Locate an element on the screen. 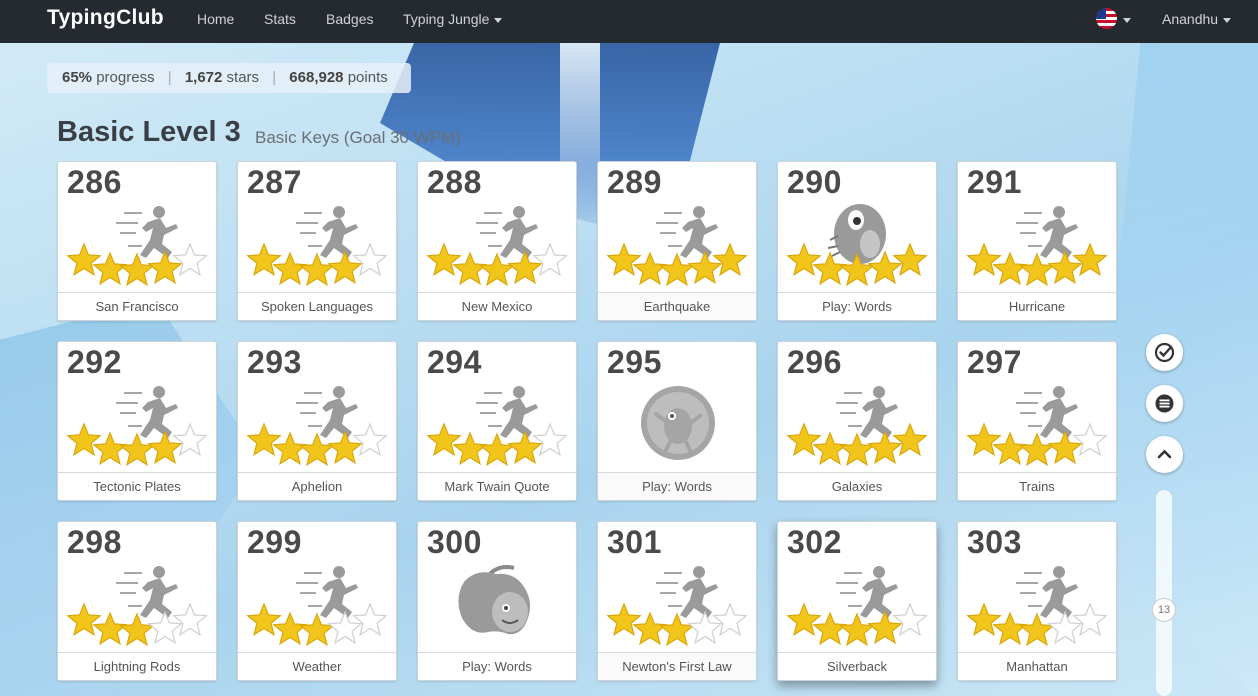  lesson-number: 291 is located at coordinates (994, 182).